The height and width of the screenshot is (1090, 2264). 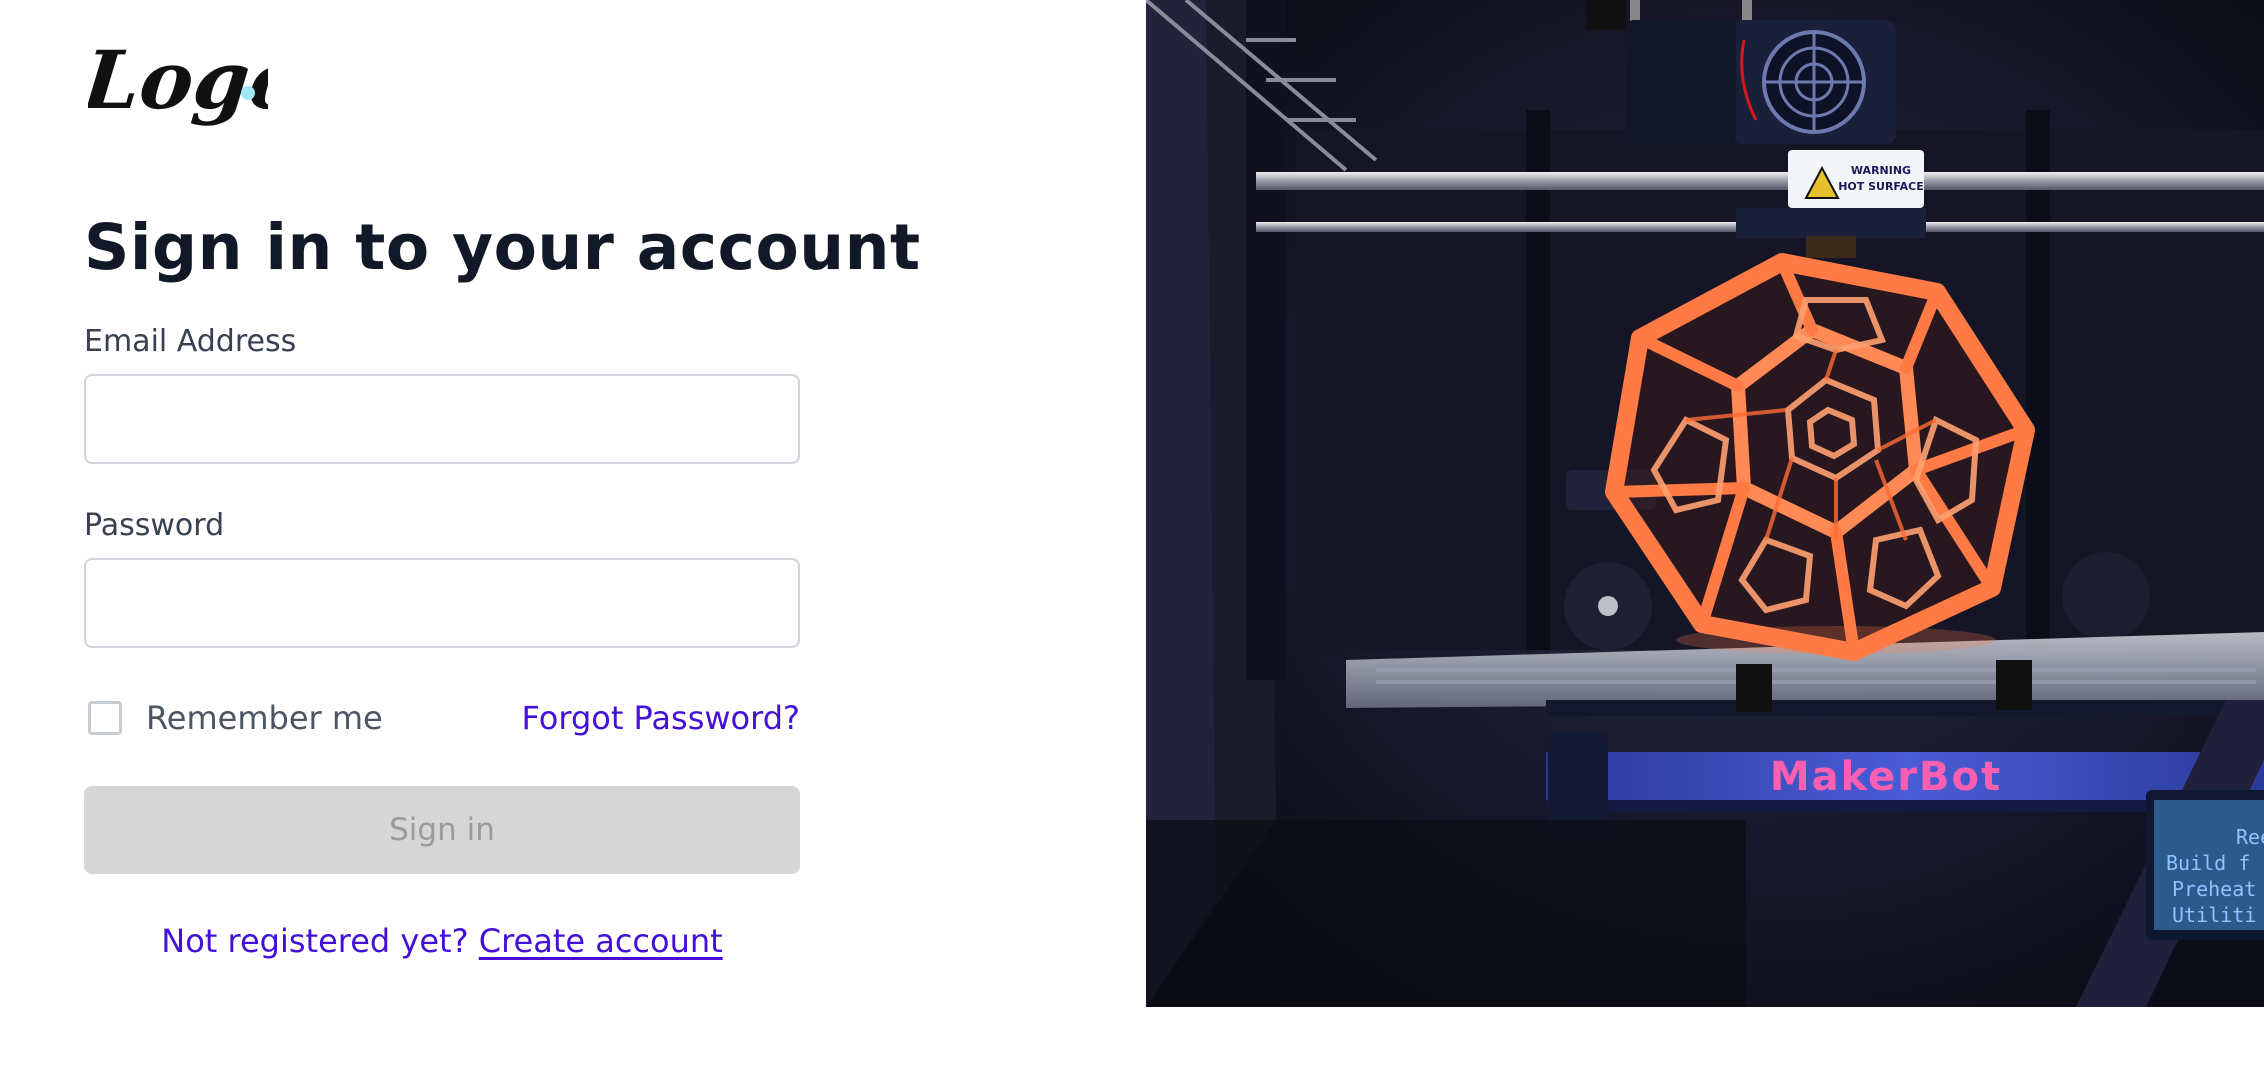 I want to click on email-label: Email Address, so click(x=190, y=341).